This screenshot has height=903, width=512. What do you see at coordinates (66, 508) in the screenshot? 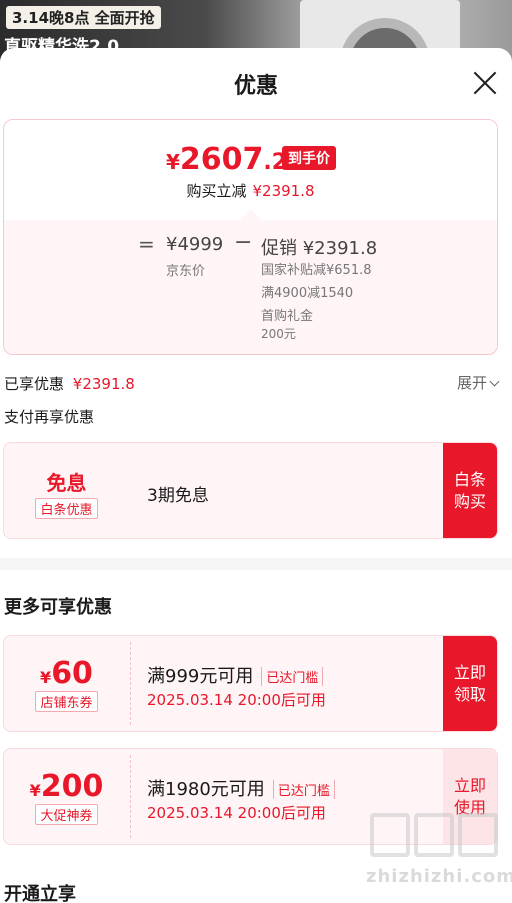
I see `coupon-tag: 白条优惠` at bounding box center [66, 508].